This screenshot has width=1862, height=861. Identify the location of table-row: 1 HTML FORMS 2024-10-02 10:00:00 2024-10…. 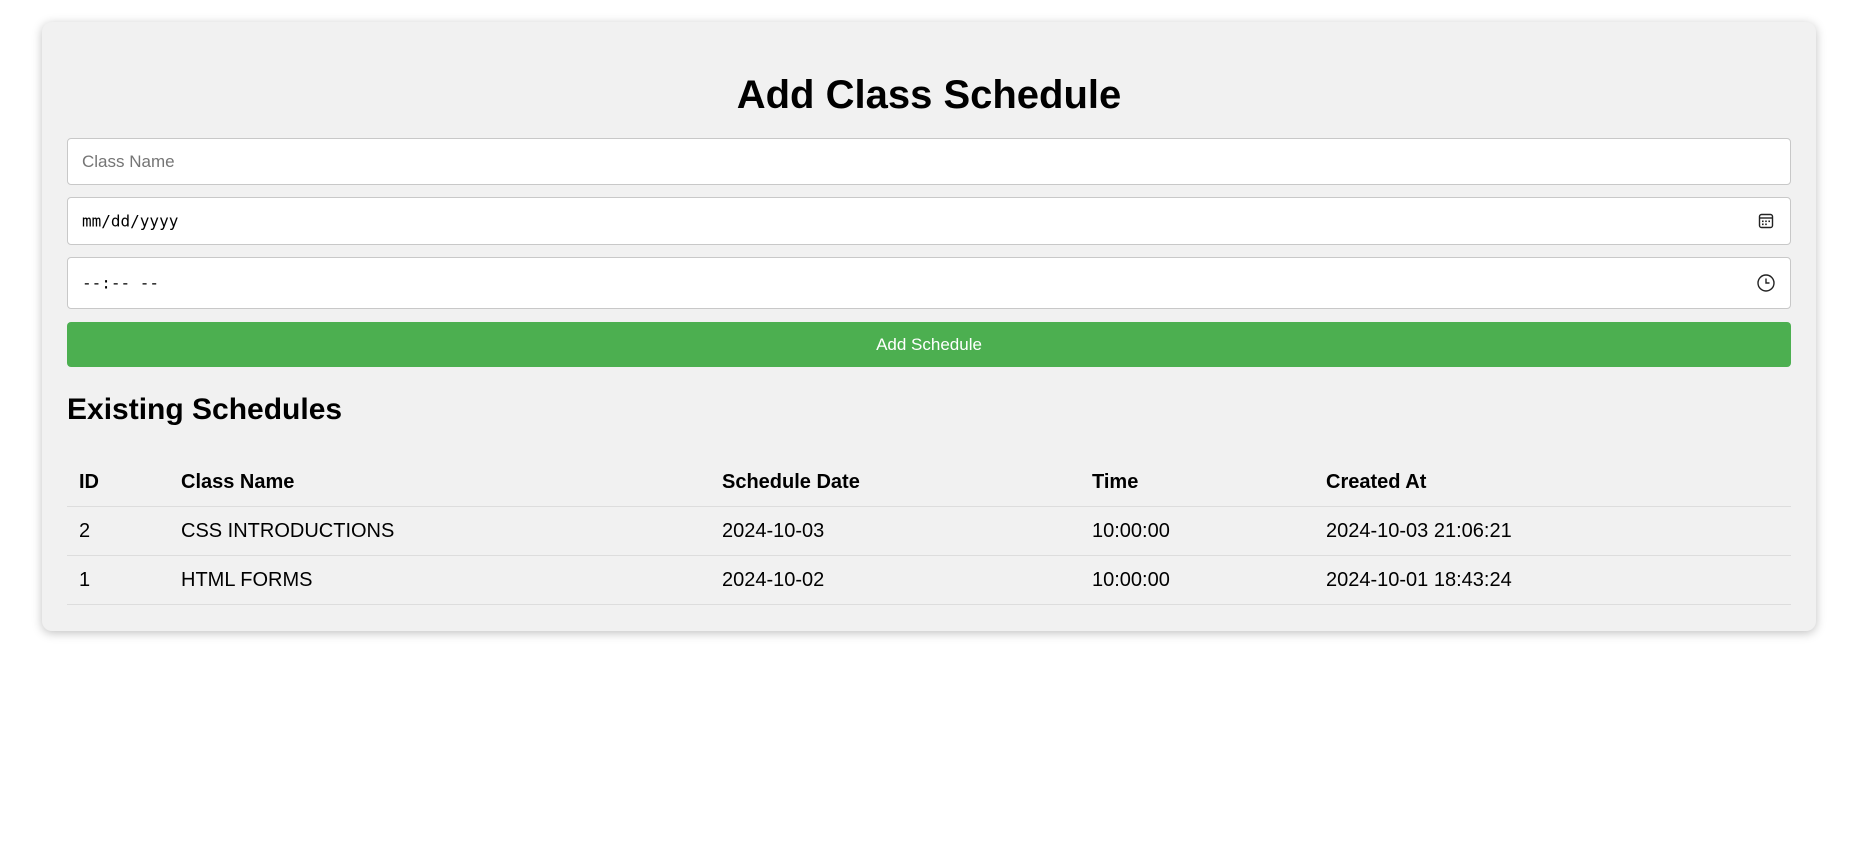
(929, 580).